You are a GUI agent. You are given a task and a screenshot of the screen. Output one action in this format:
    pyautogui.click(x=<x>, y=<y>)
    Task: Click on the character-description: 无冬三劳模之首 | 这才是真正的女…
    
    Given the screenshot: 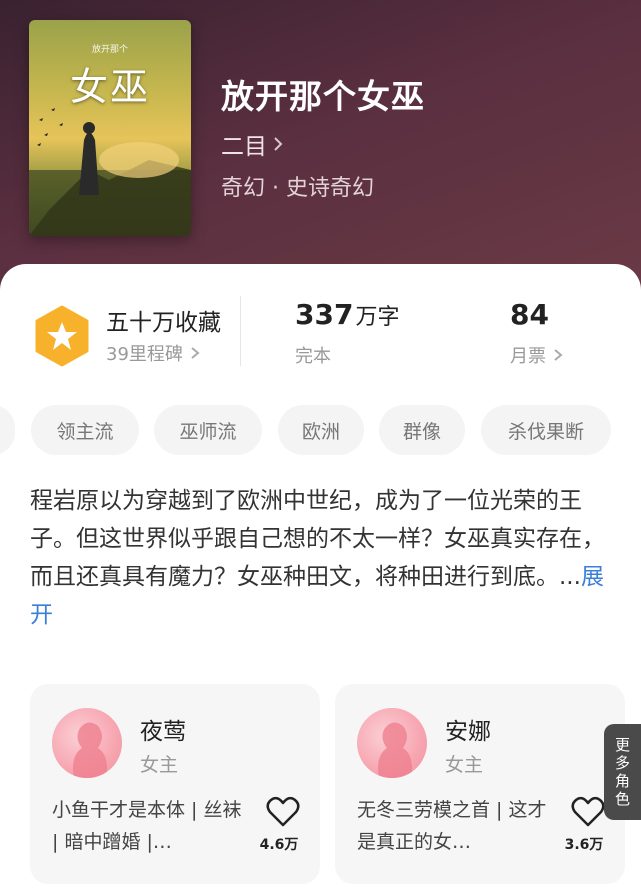 What is the action you would take?
    pyautogui.click(x=452, y=826)
    